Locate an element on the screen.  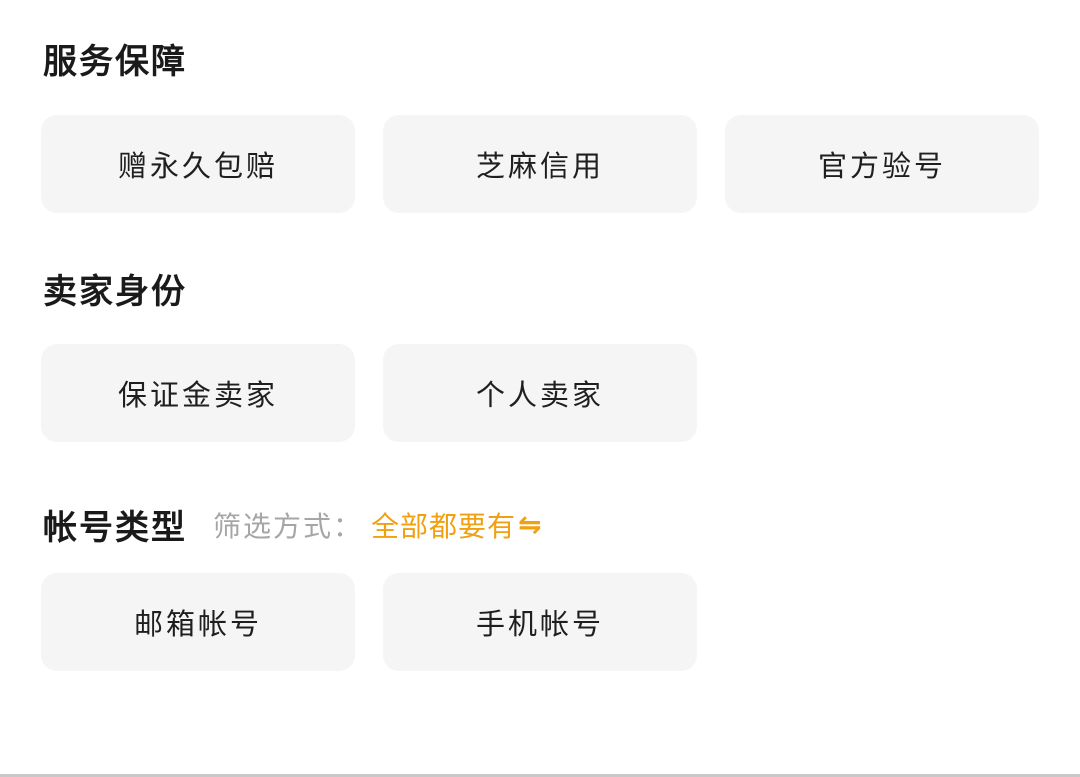
account-type-header: 帐号类型 筛选方式： 全部都要有 ⇋ is located at coordinates (293, 524).